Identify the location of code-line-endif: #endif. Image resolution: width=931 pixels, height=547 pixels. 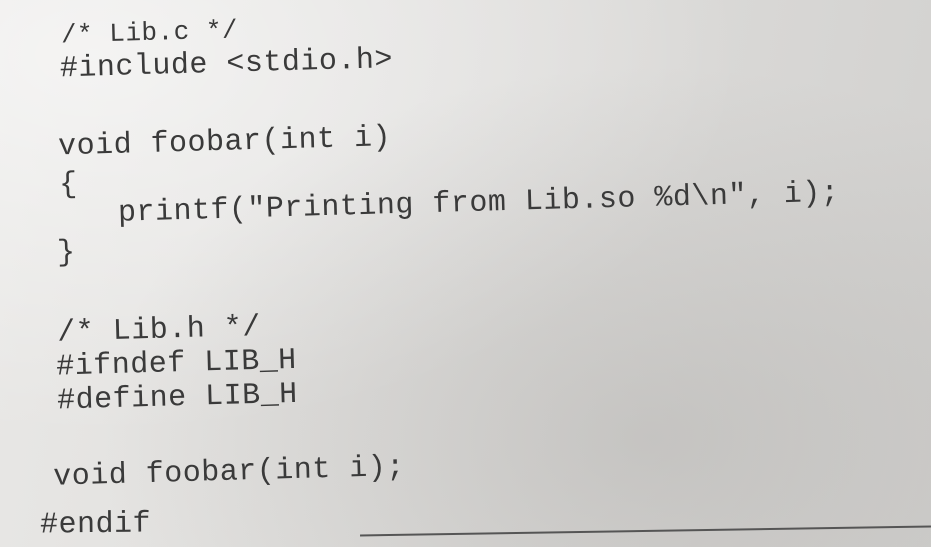
(95, 525).